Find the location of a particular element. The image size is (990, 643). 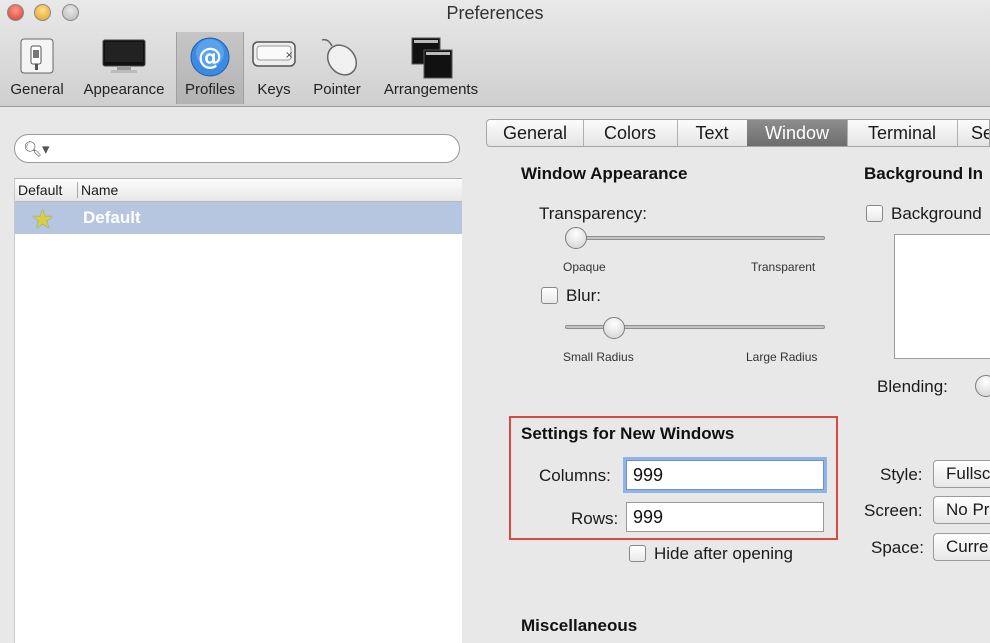

toolbar-arrangements: Arrangements is located at coordinates (431, 68).